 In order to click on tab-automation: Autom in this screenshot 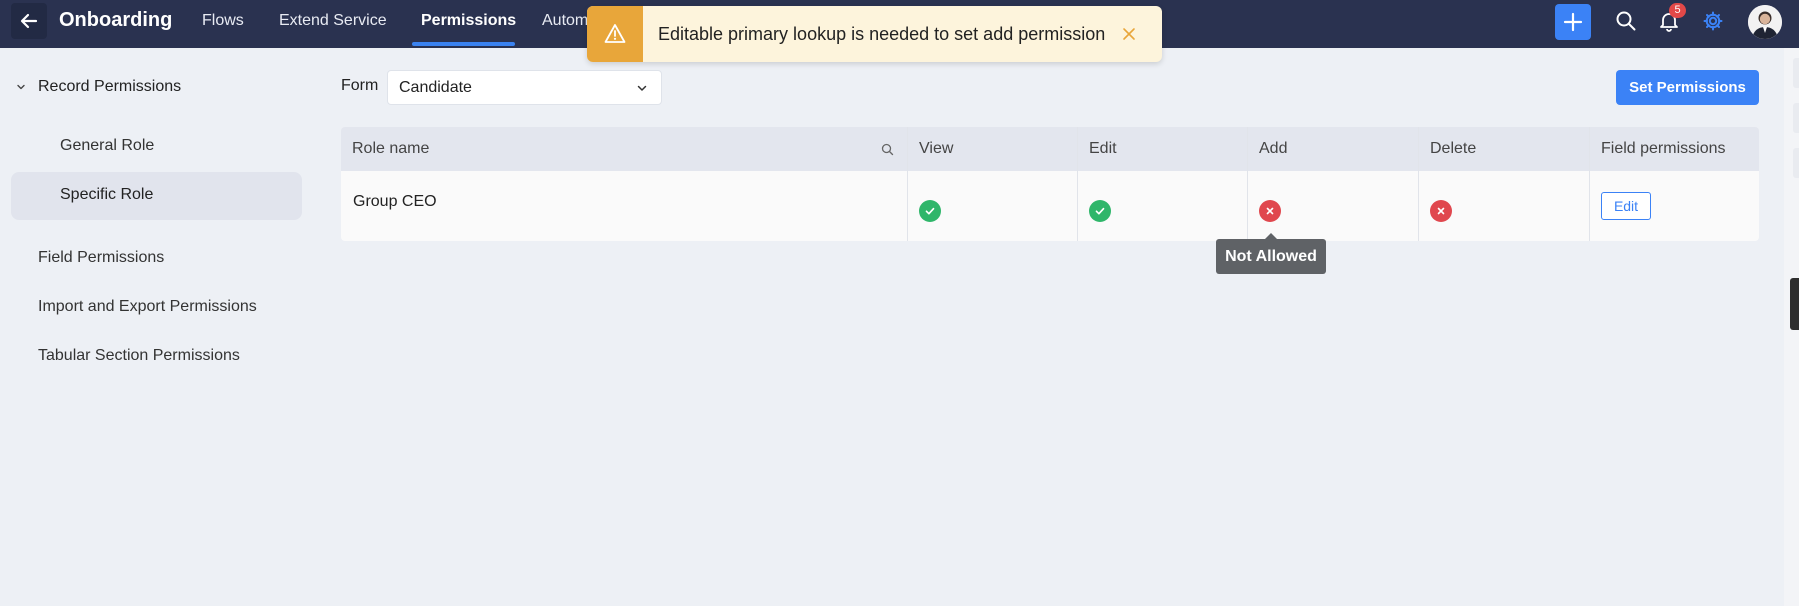, I will do `click(565, 21)`.